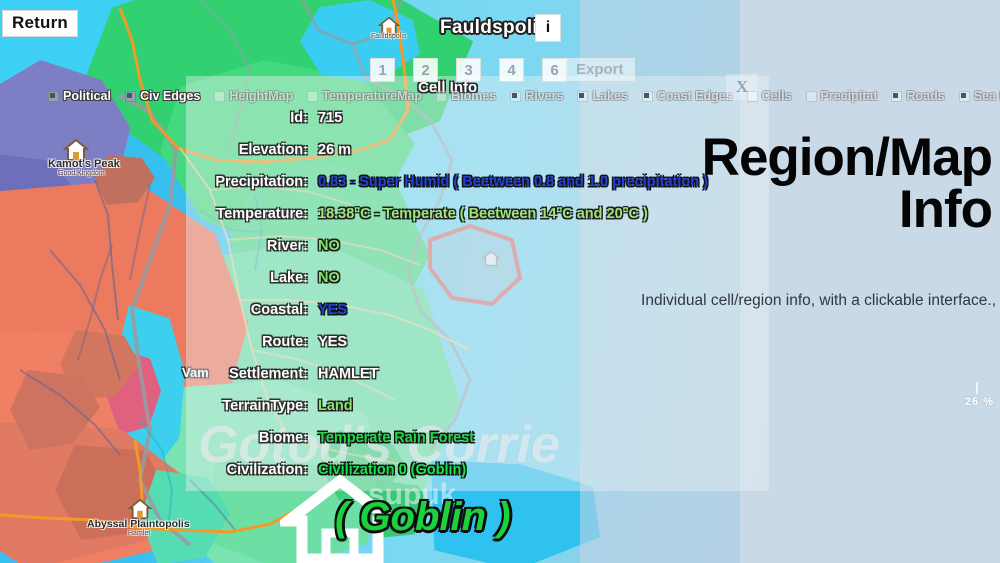 Image resolution: width=1000 pixels, height=563 pixels. What do you see at coordinates (396, 438) in the screenshot?
I see `cell-info-value: Temperate Rain Forest` at bounding box center [396, 438].